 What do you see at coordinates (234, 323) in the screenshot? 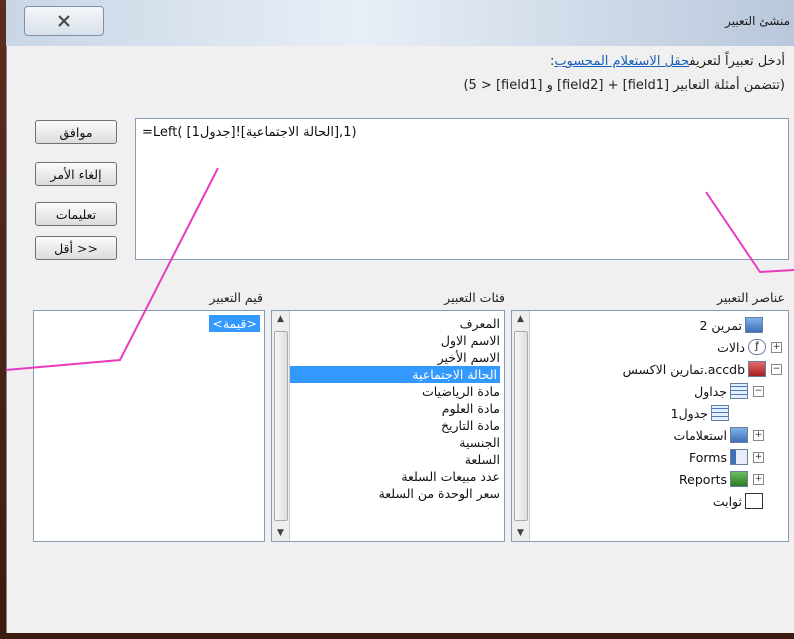
I see `value-item: <قيمة>` at bounding box center [234, 323].